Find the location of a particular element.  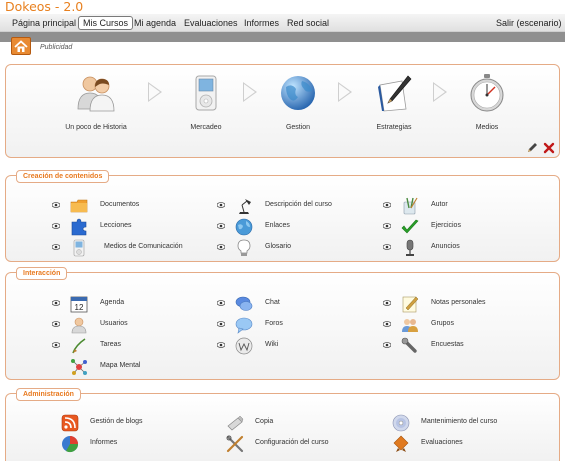

puzzle-icon is located at coordinates (79, 227).